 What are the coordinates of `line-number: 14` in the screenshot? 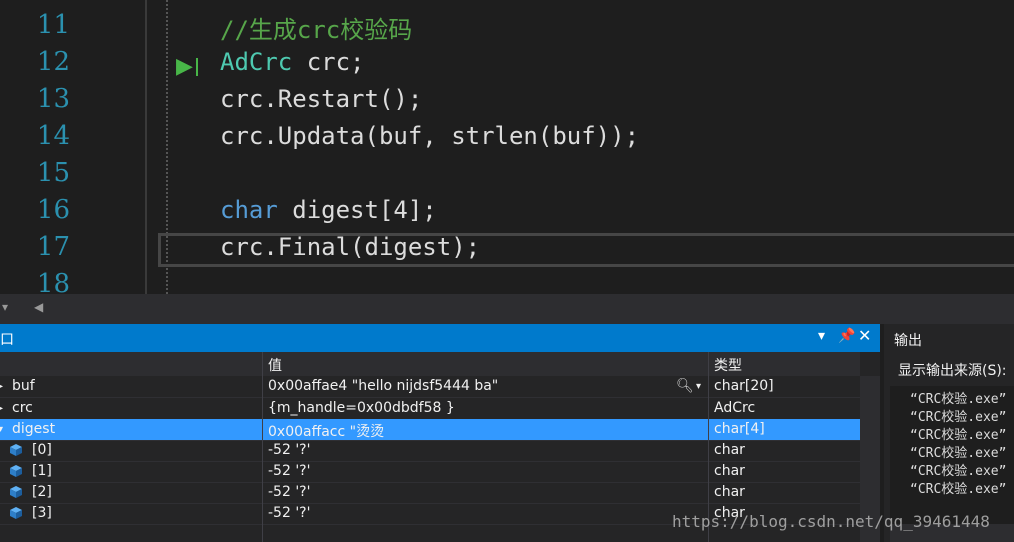 It's located at (53, 136).